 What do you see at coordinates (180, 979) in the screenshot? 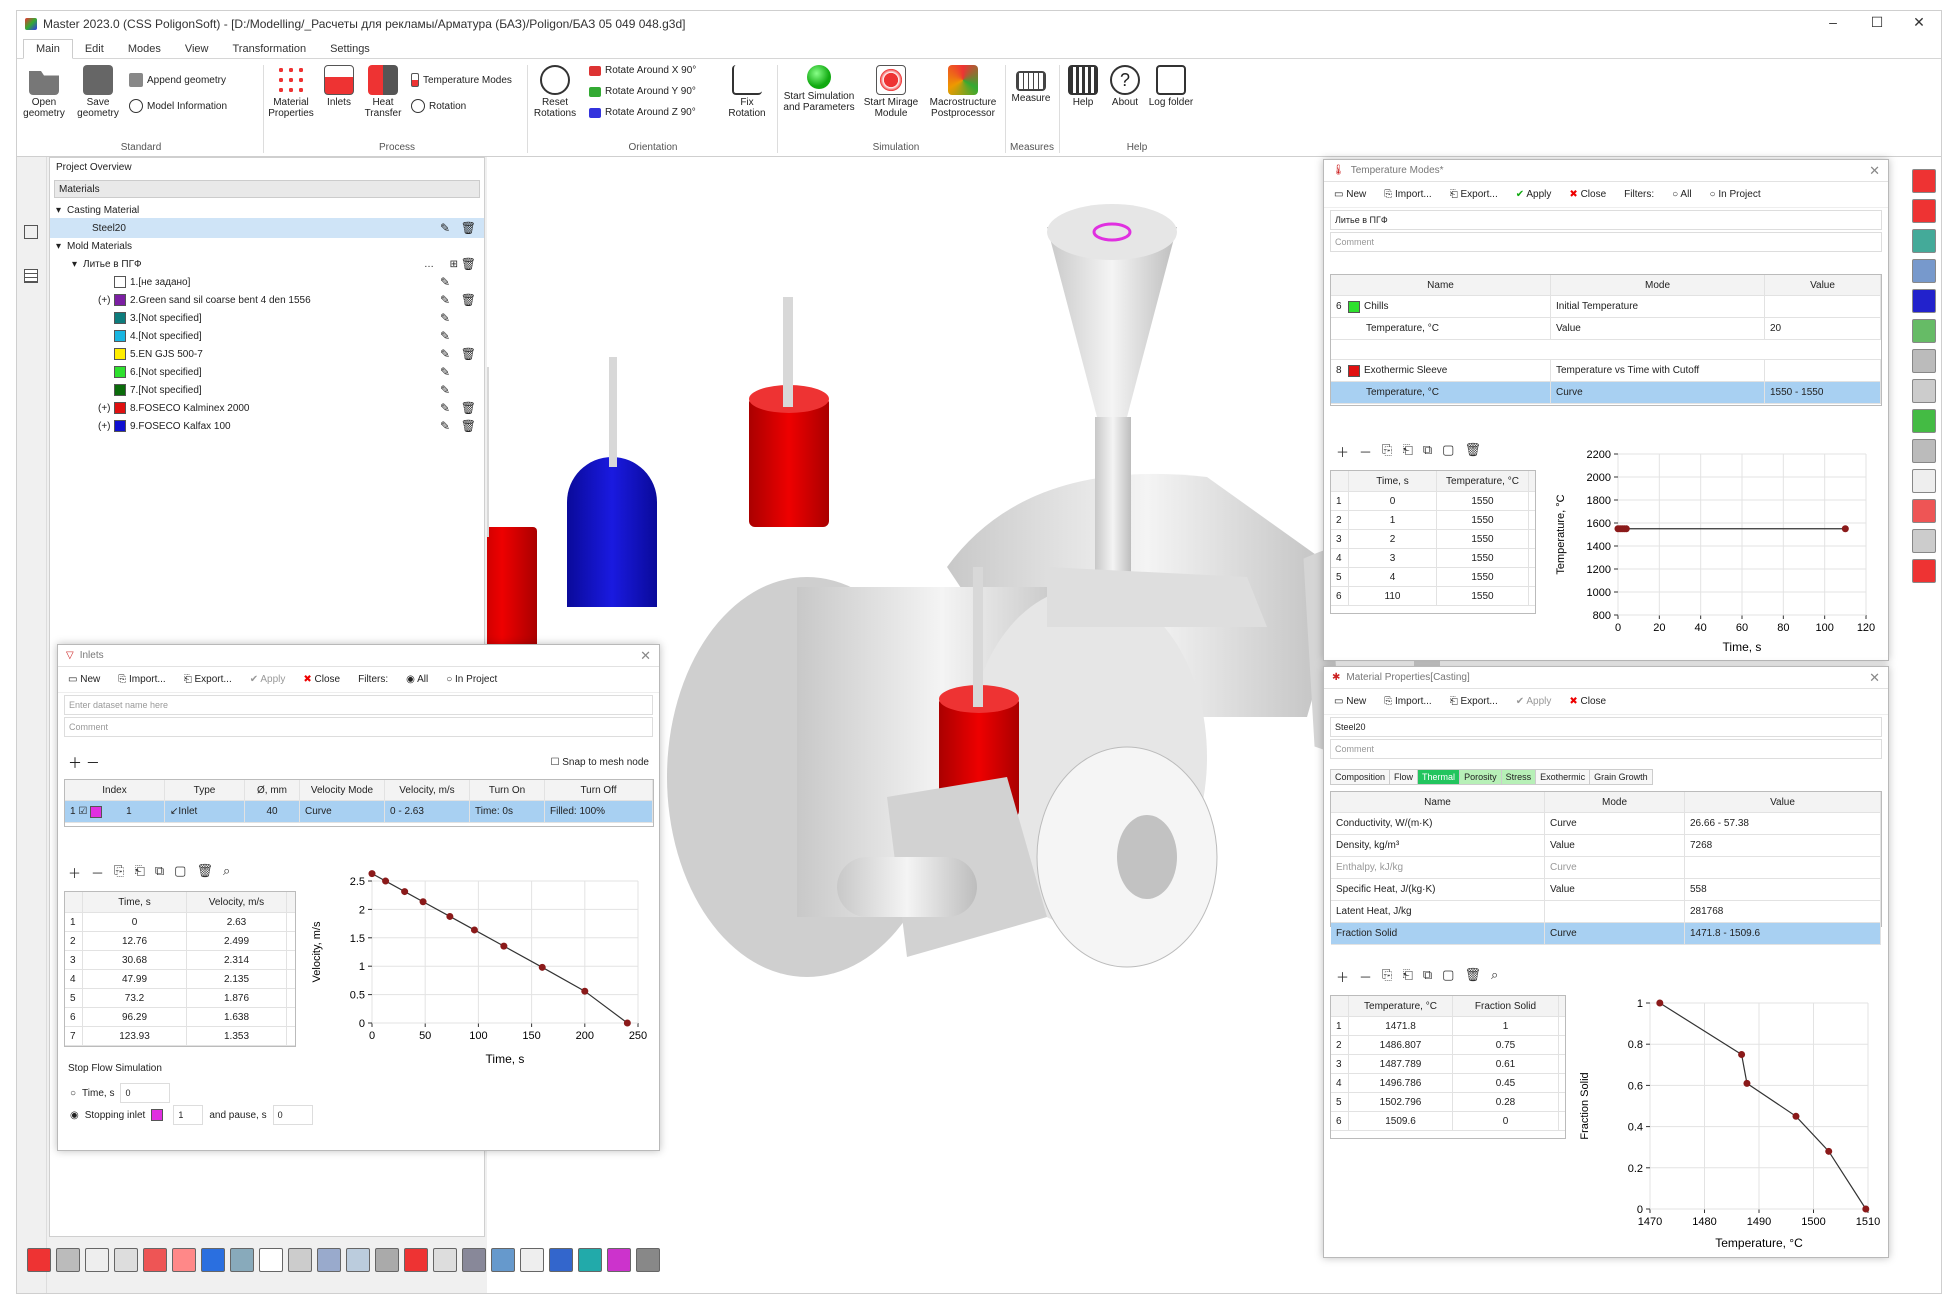
I see `table-row: 4 47.99 2.135` at bounding box center [180, 979].